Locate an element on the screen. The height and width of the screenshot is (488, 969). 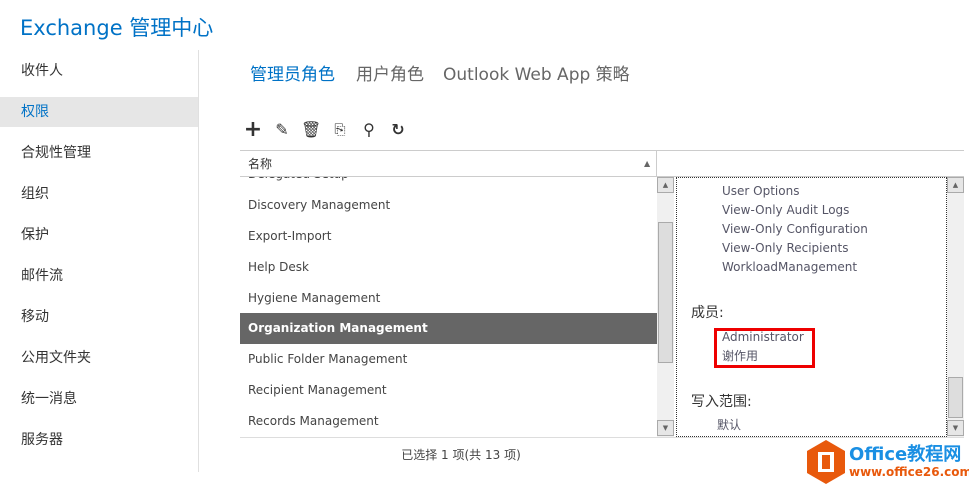
sort-ascending-icon: ▲ is located at coordinates (647, 163).